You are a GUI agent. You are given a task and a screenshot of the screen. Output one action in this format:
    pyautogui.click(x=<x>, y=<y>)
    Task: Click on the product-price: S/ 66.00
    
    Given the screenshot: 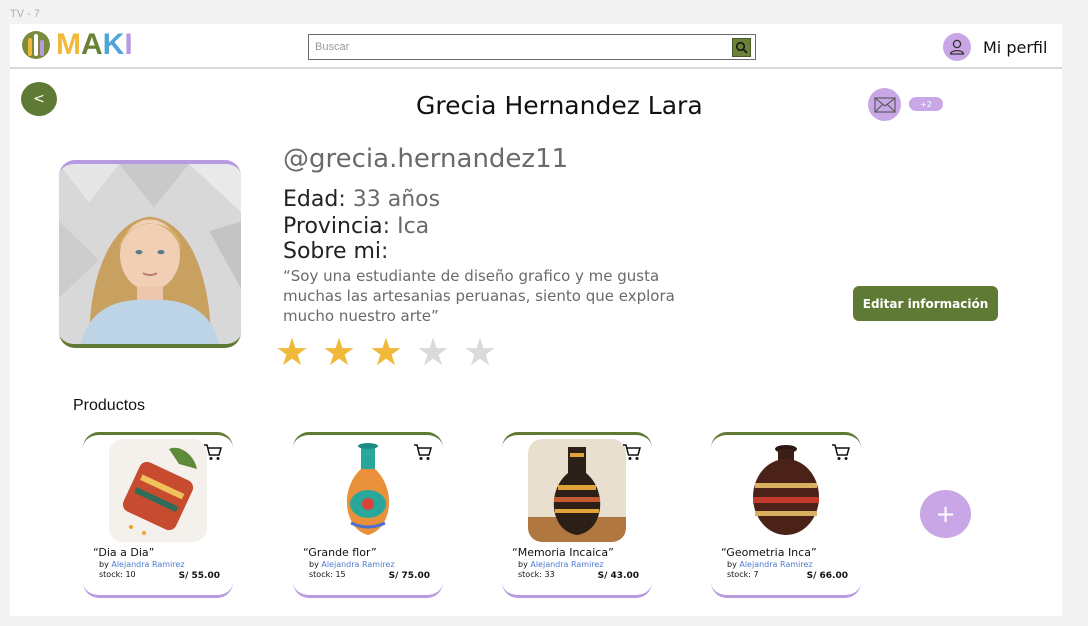 What is the action you would take?
    pyautogui.click(x=827, y=576)
    